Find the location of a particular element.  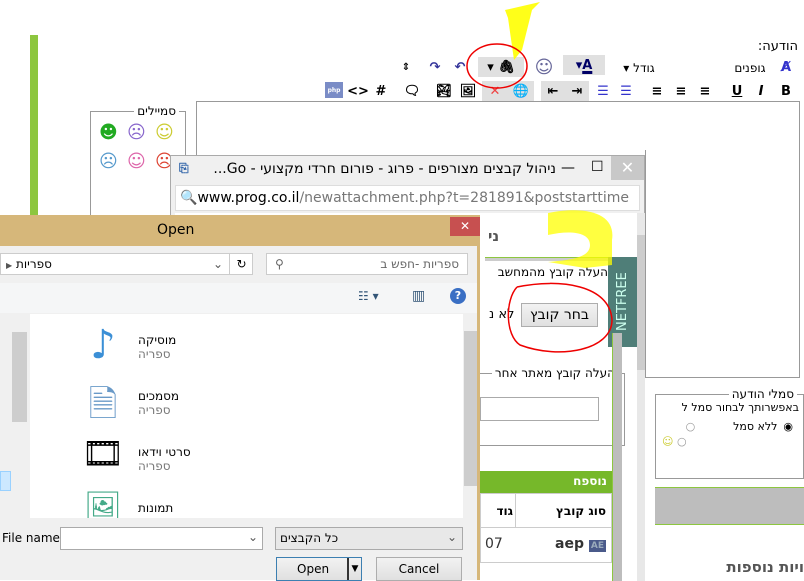

maximize-button: ☐ is located at coordinates (597, 167).